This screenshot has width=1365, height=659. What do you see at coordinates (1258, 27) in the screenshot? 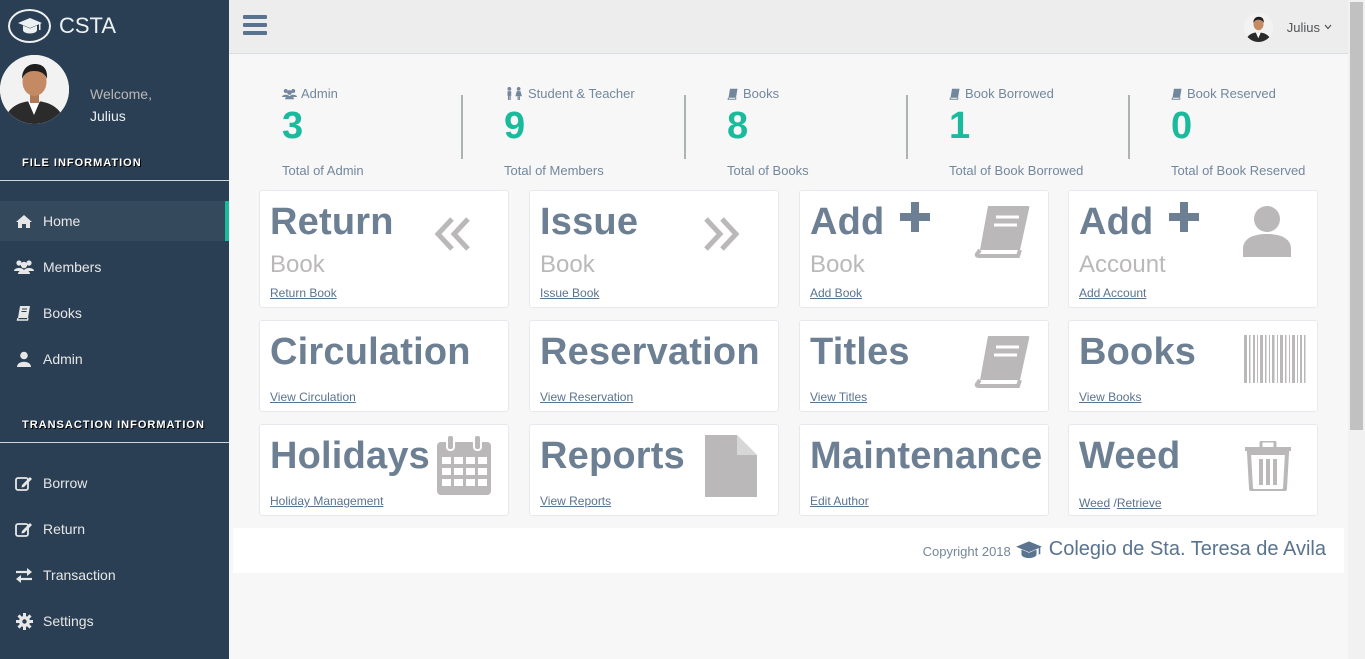
I see `user-avatar` at bounding box center [1258, 27].